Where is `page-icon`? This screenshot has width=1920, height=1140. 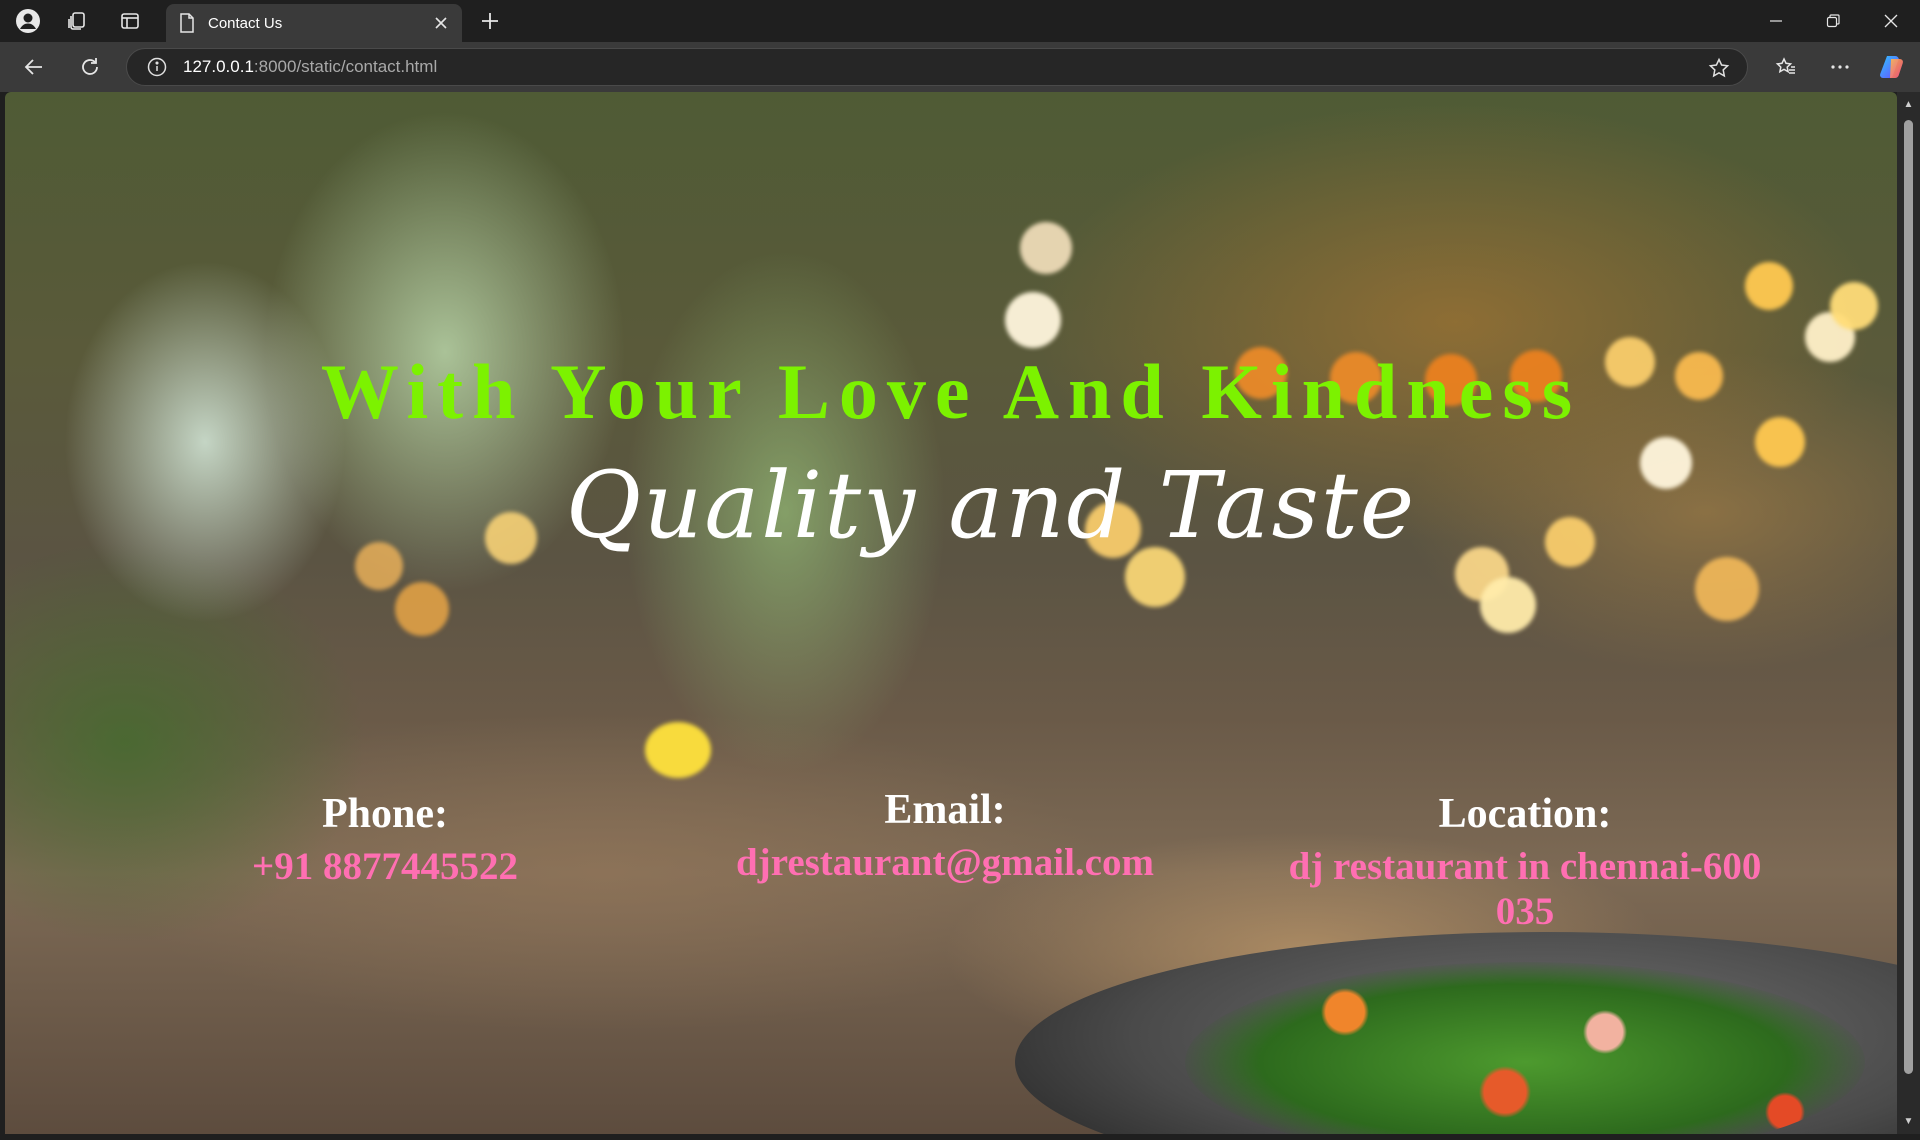 page-icon is located at coordinates (187, 23).